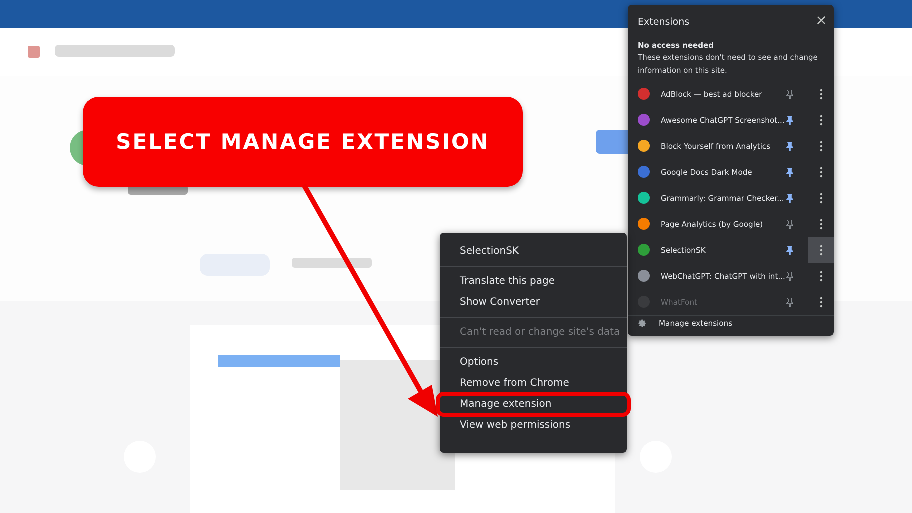 The height and width of the screenshot is (513, 912). Describe the element at coordinates (821, 20) in the screenshot. I see `close-icon` at that location.